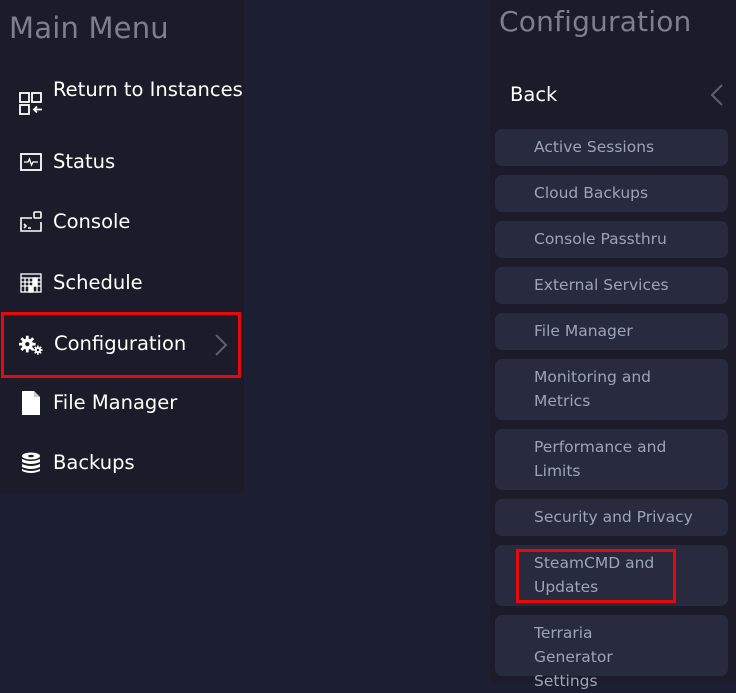  Describe the element at coordinates (600, 459) in the screenshot. I see `config-item-label: Performance and Limits` at that location.